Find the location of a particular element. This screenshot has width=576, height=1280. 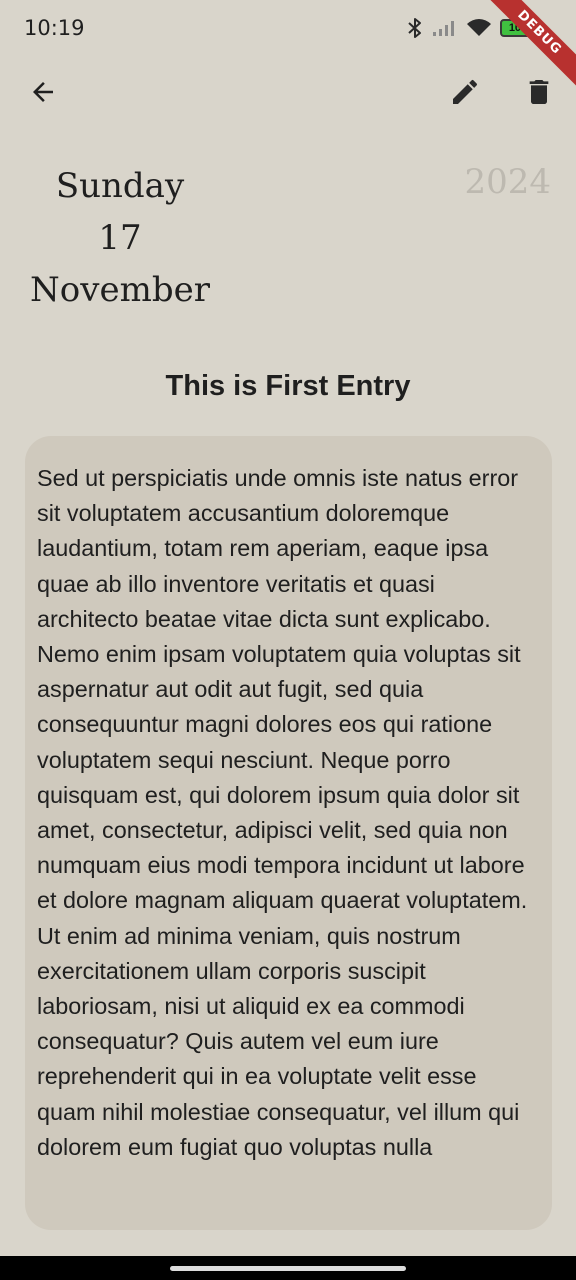

status-bar: 10:19 100 DEBUG is located at coordinates (288, 47).